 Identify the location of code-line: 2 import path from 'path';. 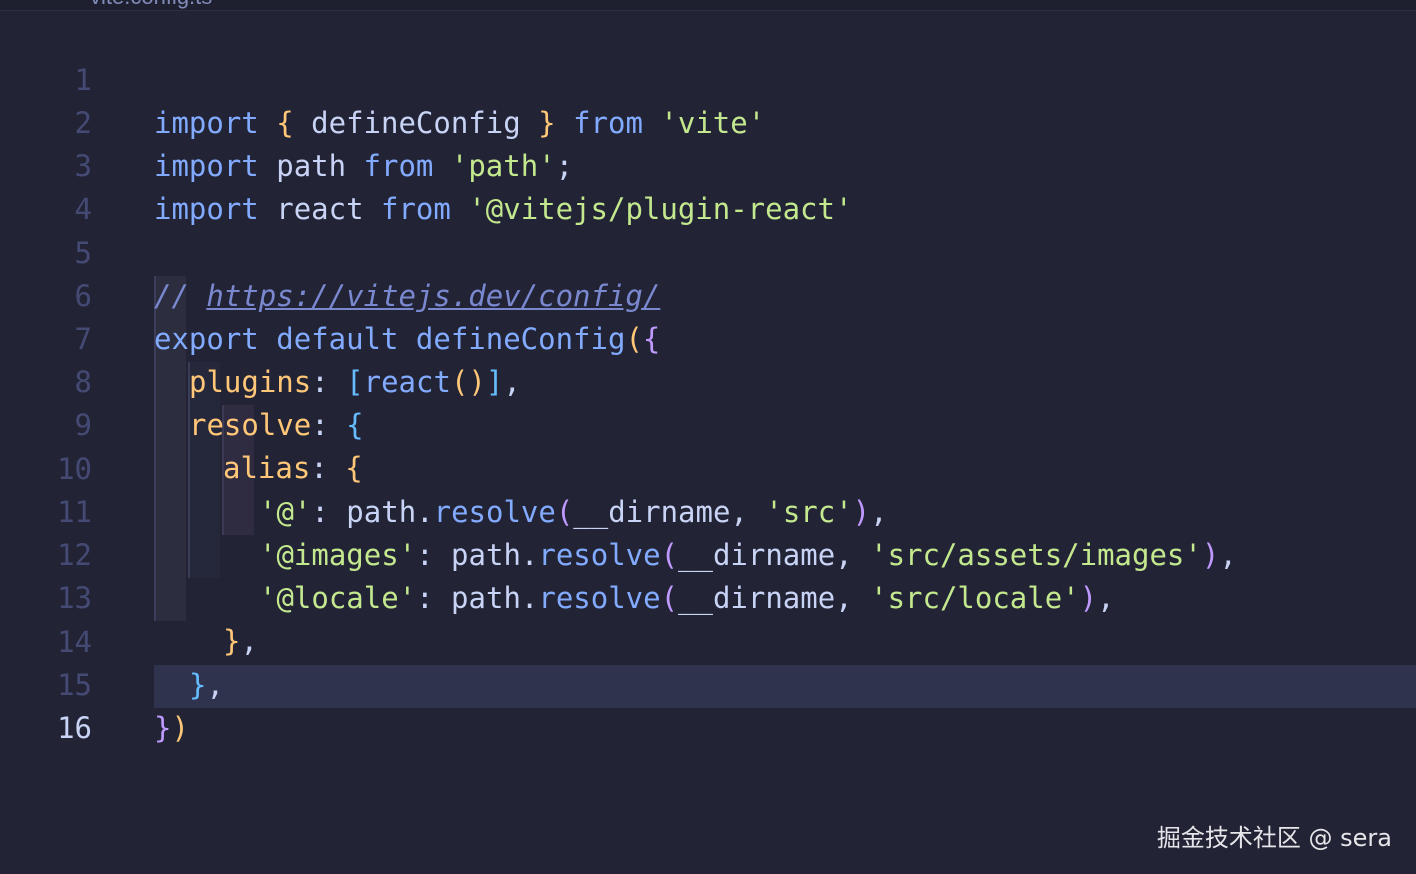
(708, 121).